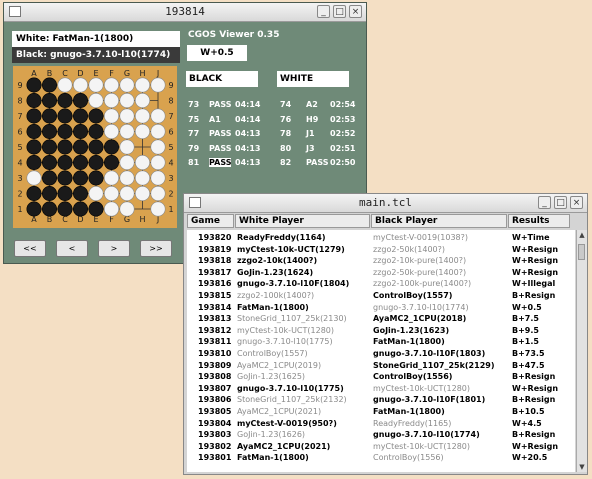  Describe the element at coordinates (114, 248) in the screenshot. I see `next-move-button: >` at that location.